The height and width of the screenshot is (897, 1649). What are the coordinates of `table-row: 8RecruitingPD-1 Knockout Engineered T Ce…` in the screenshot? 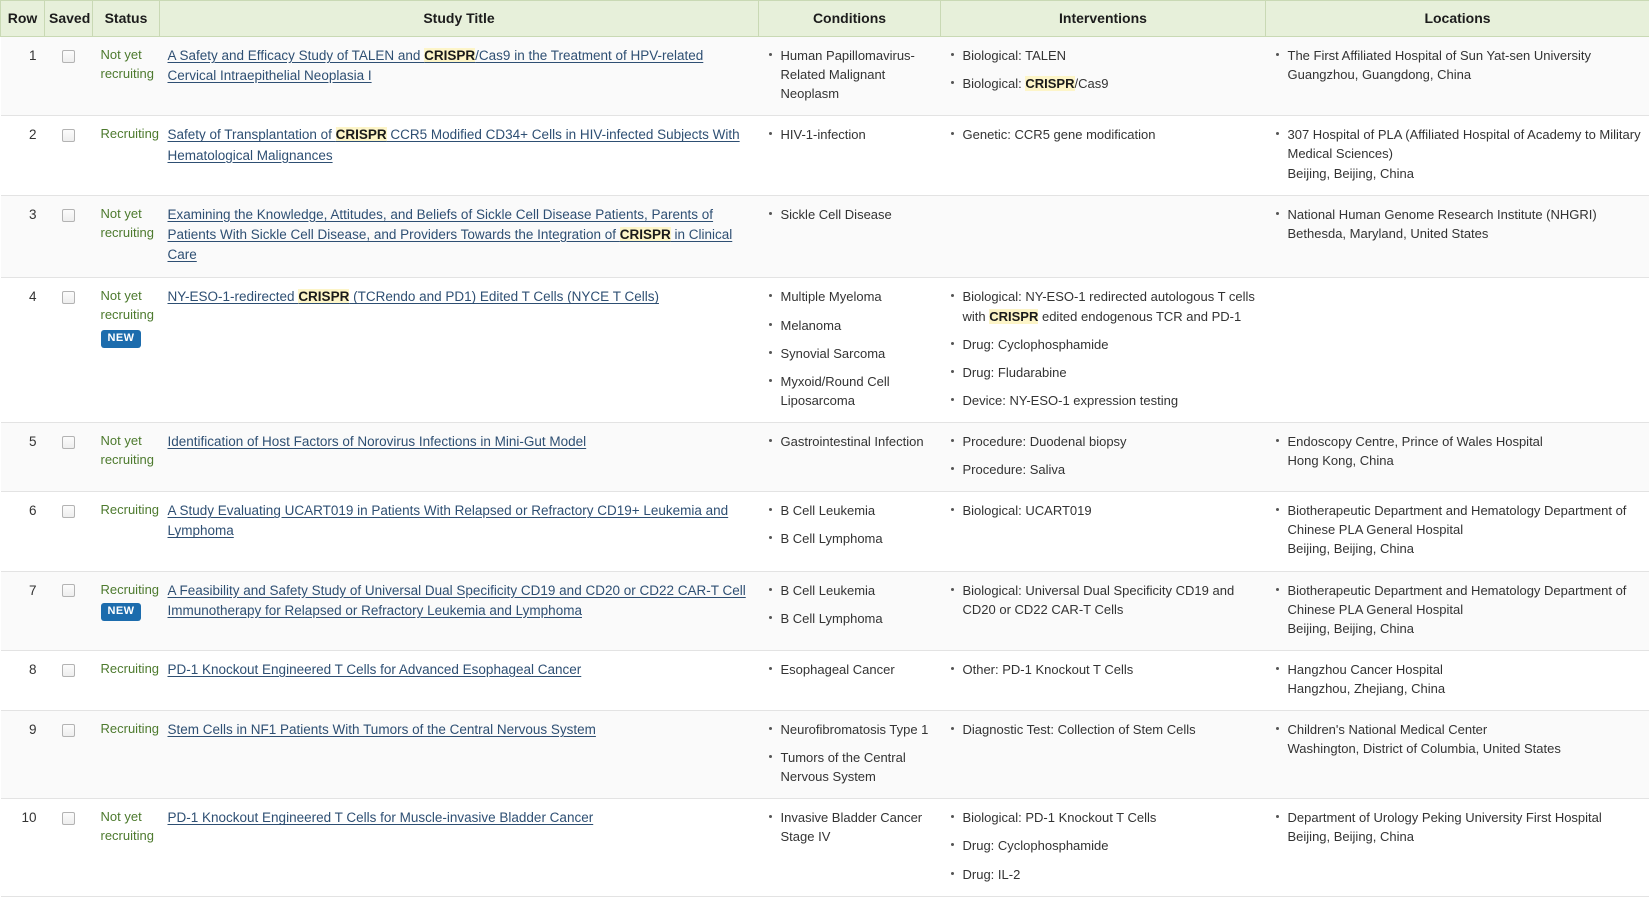 It's located at (825, 680).